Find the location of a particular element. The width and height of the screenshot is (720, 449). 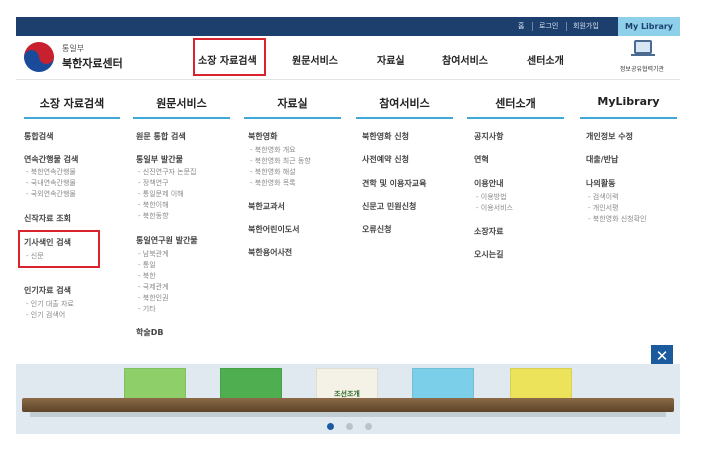

submenu-item: - 이용방법 is located at coordinates (491, 197).